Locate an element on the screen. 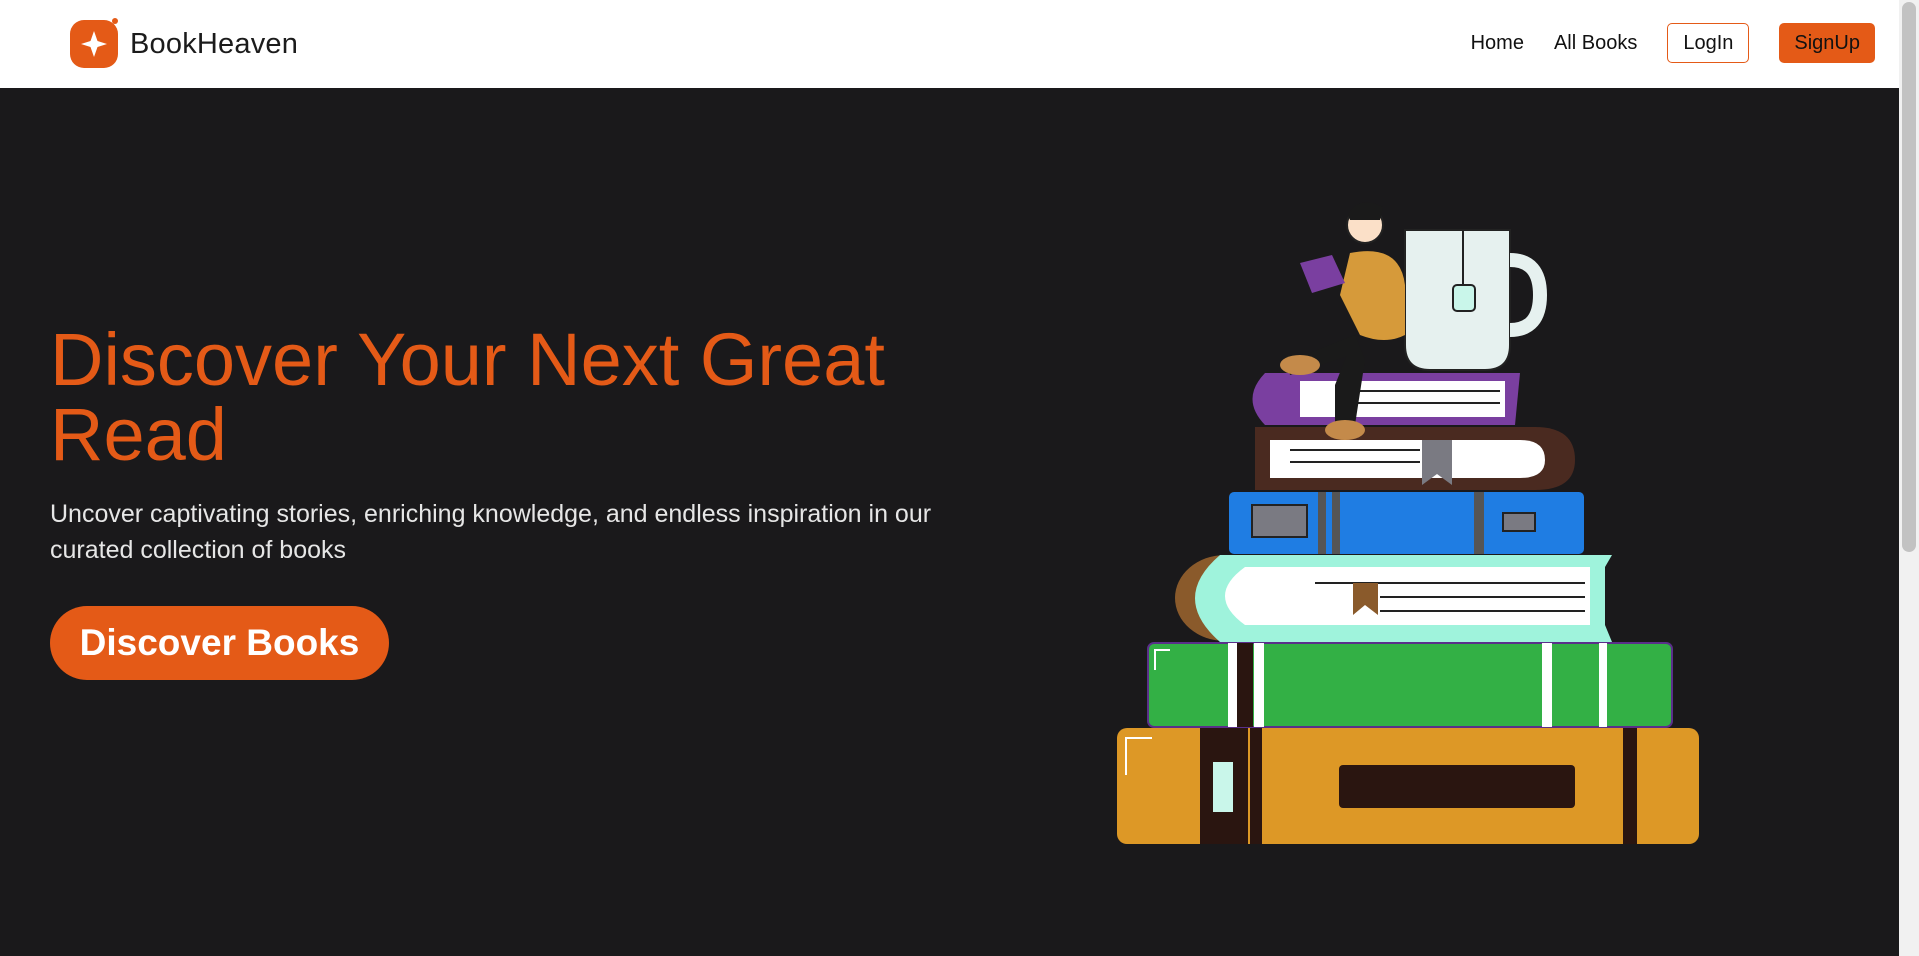  signup-button: SignUp is located at coordinates (1827, 43).